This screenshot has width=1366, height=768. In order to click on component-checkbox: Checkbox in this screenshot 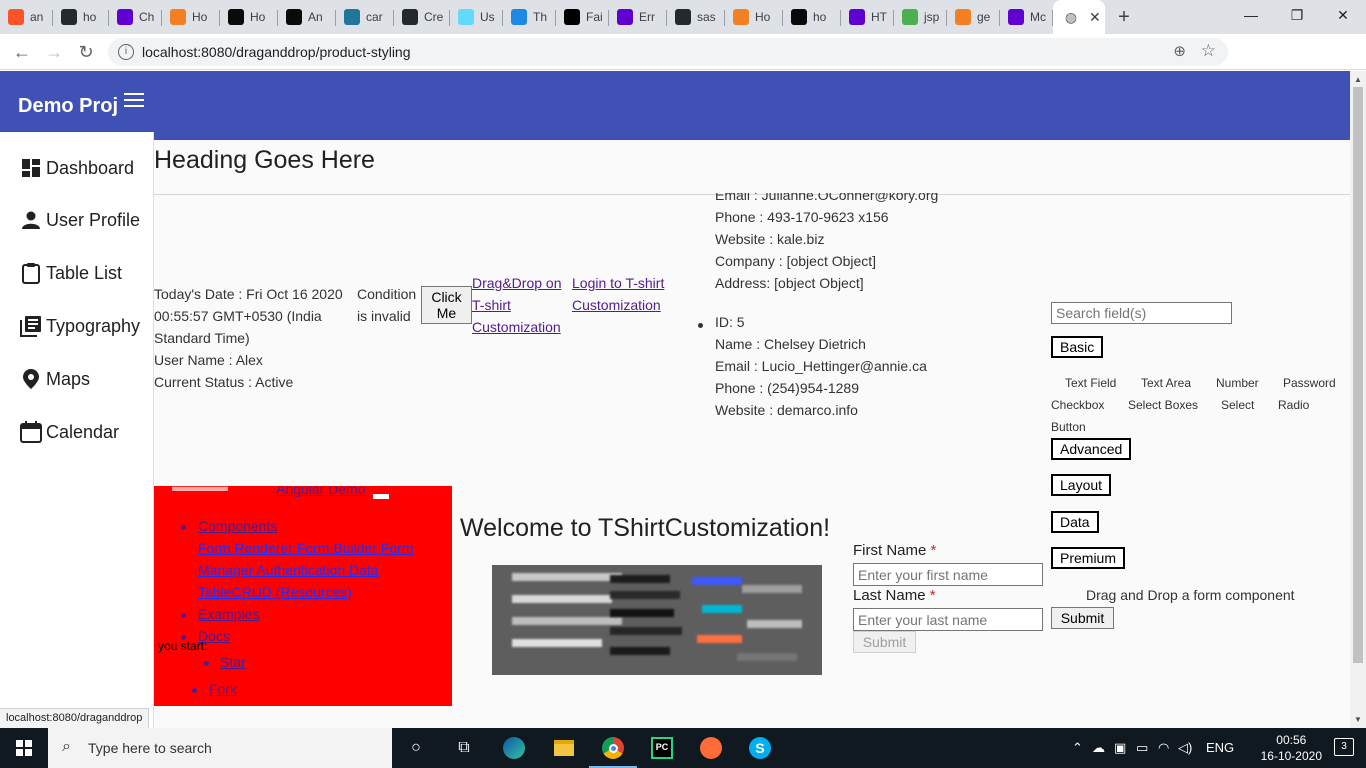, I will do `click(1077, 405)`.